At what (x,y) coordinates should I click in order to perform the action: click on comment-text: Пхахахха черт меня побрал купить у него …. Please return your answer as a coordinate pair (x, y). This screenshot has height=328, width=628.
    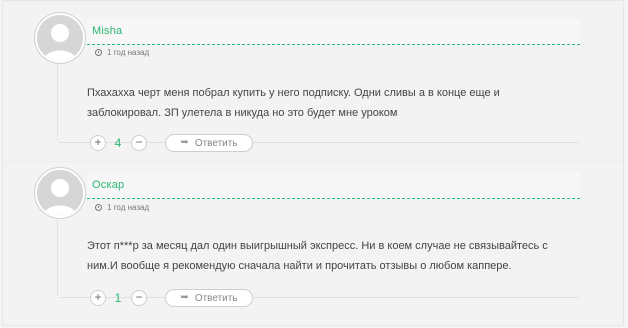
    Looking at the image, I should click on (293, 103).